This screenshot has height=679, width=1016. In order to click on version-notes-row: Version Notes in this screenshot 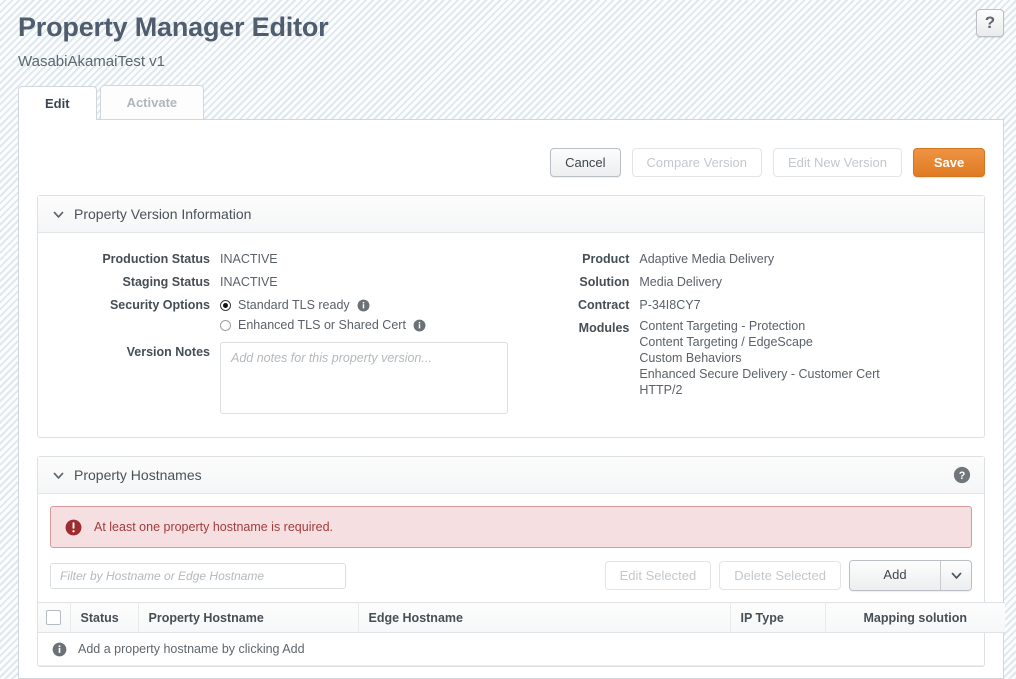, I will do `click(288, 378)`.